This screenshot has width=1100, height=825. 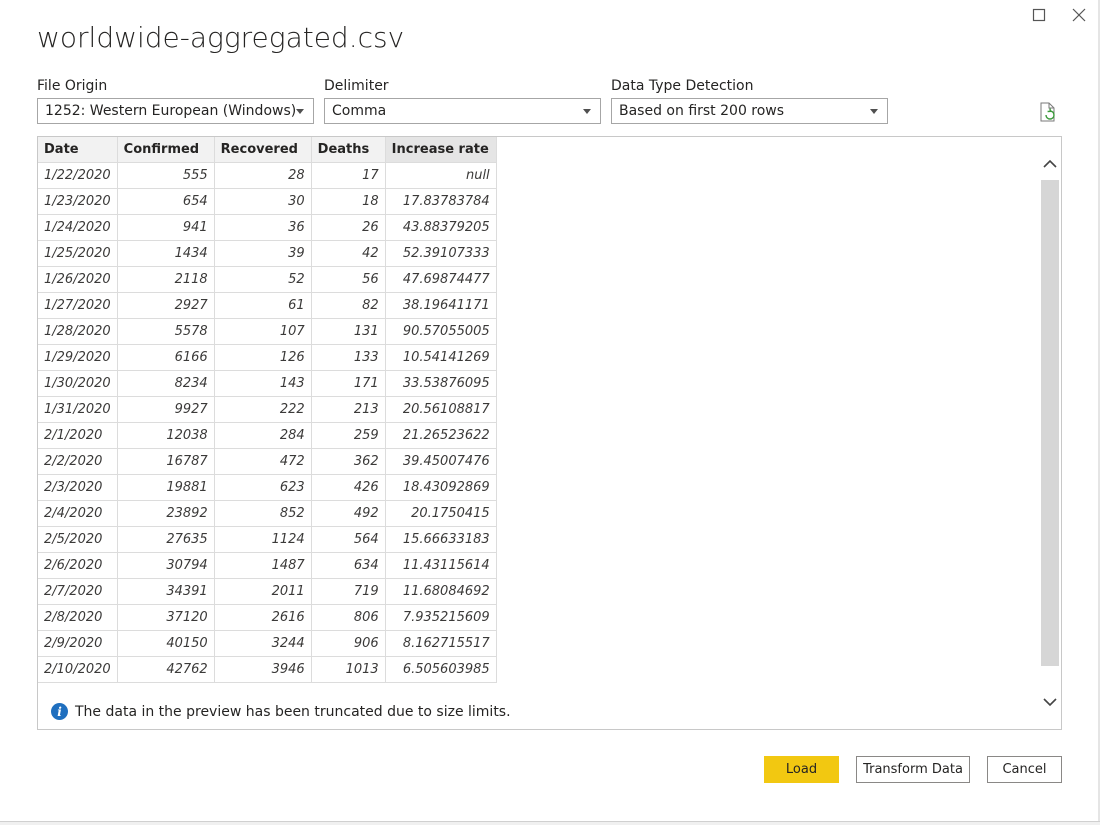 What do you see at coordinates (78, 409) in the screenshot?
I see `cell-date: 1/31/2020` at bounding box center [78, 409].